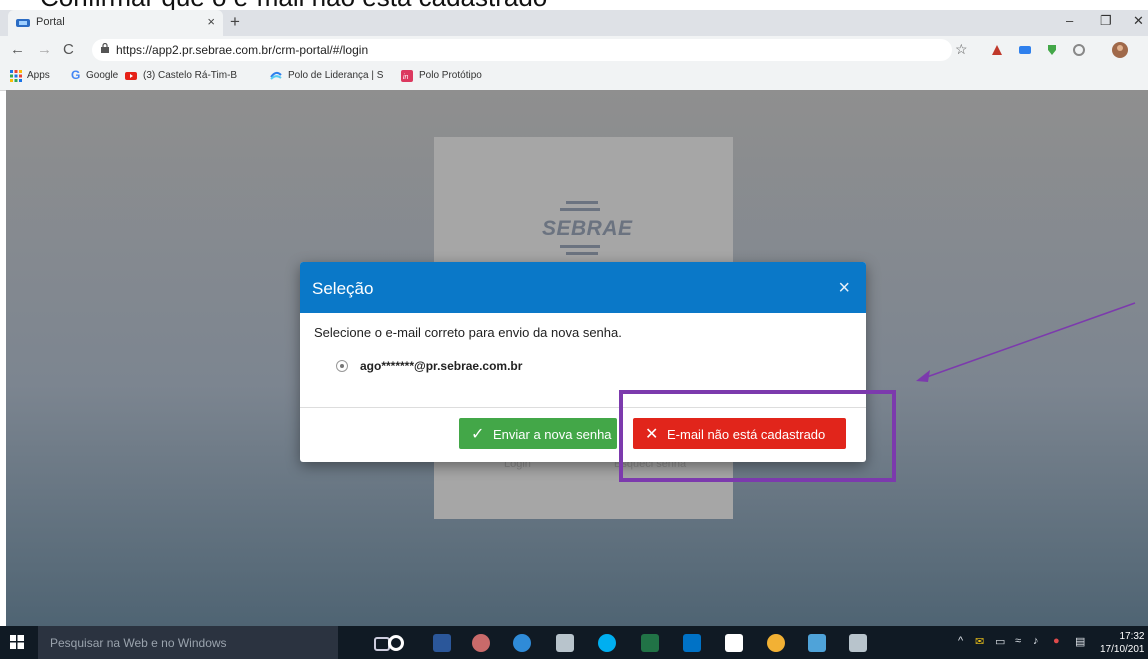  I want to click on tab-close-icon: ×, so click(211, 21).